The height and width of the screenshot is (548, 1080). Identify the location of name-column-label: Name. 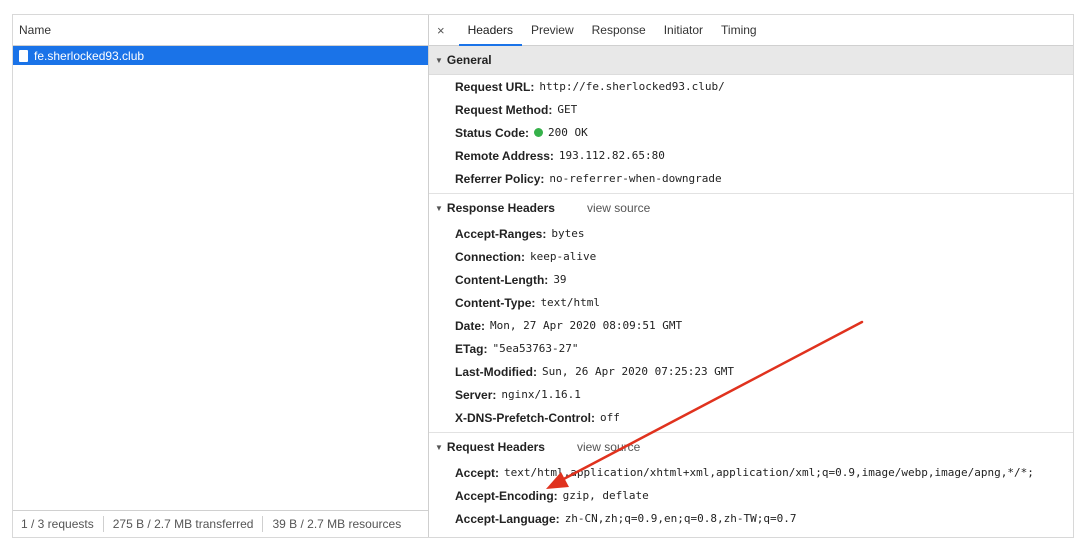
(35, 30).